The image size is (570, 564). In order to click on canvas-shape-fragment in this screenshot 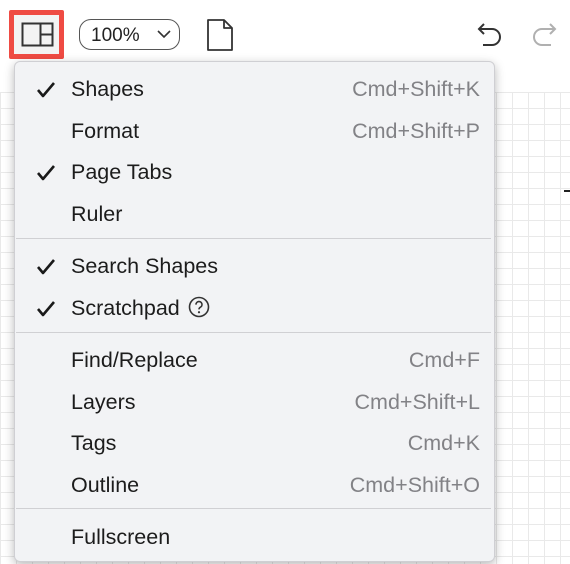, I will do `click(567, 191)`.